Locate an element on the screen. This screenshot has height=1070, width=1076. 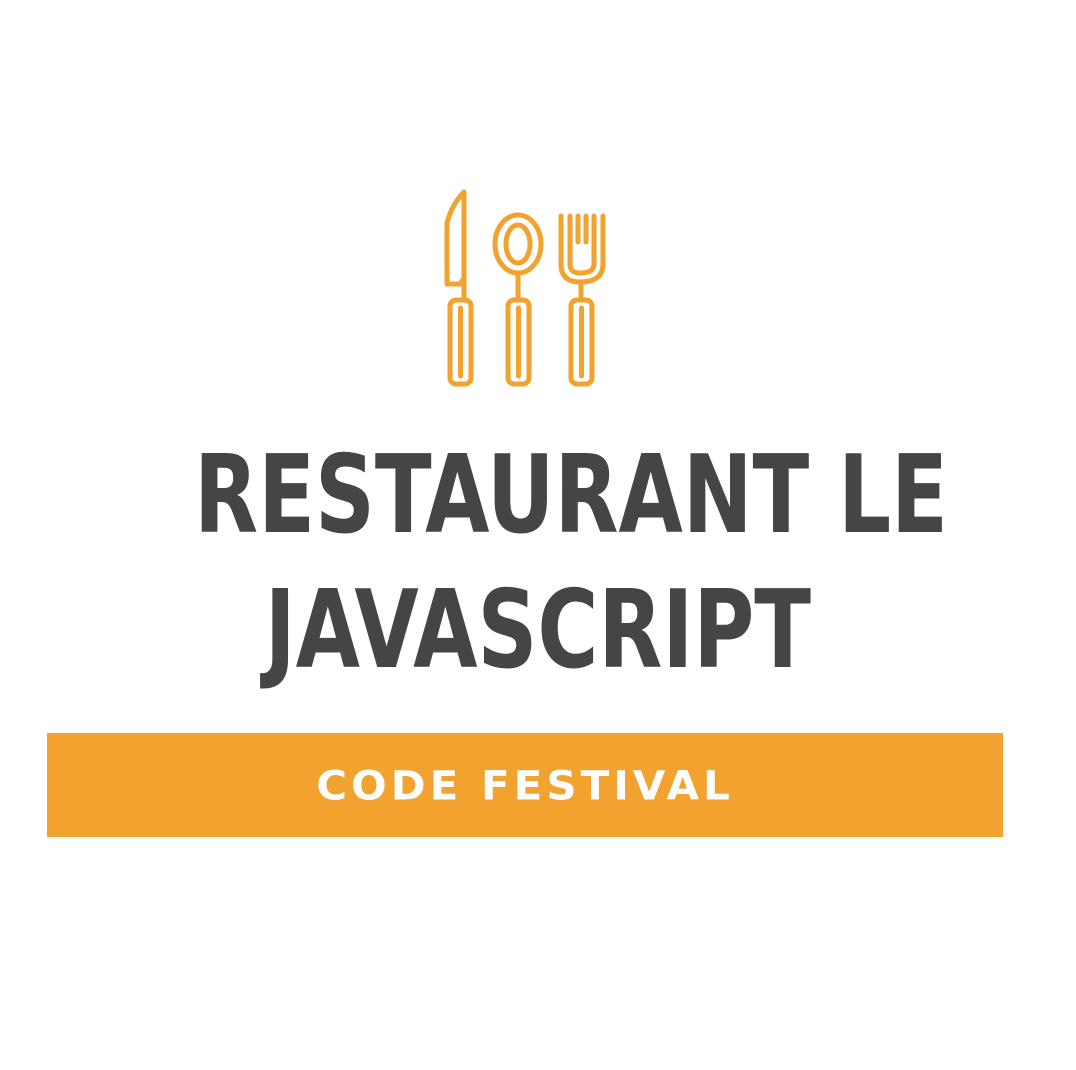
title-line-2-text: JAVASCRIPT is located at coordinates (538, 629).